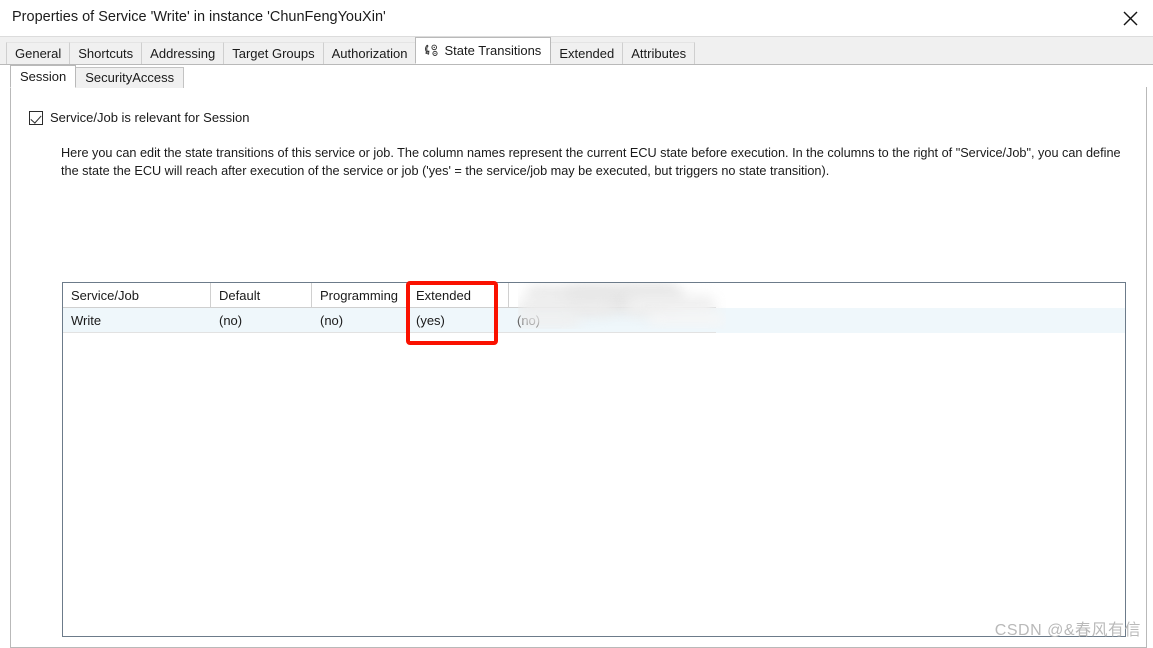  What do you see at coordinates (493, 50) in the screenshot?
I see `tab-state-transitions-label: State Transitions` at bounding box center [493, 50].